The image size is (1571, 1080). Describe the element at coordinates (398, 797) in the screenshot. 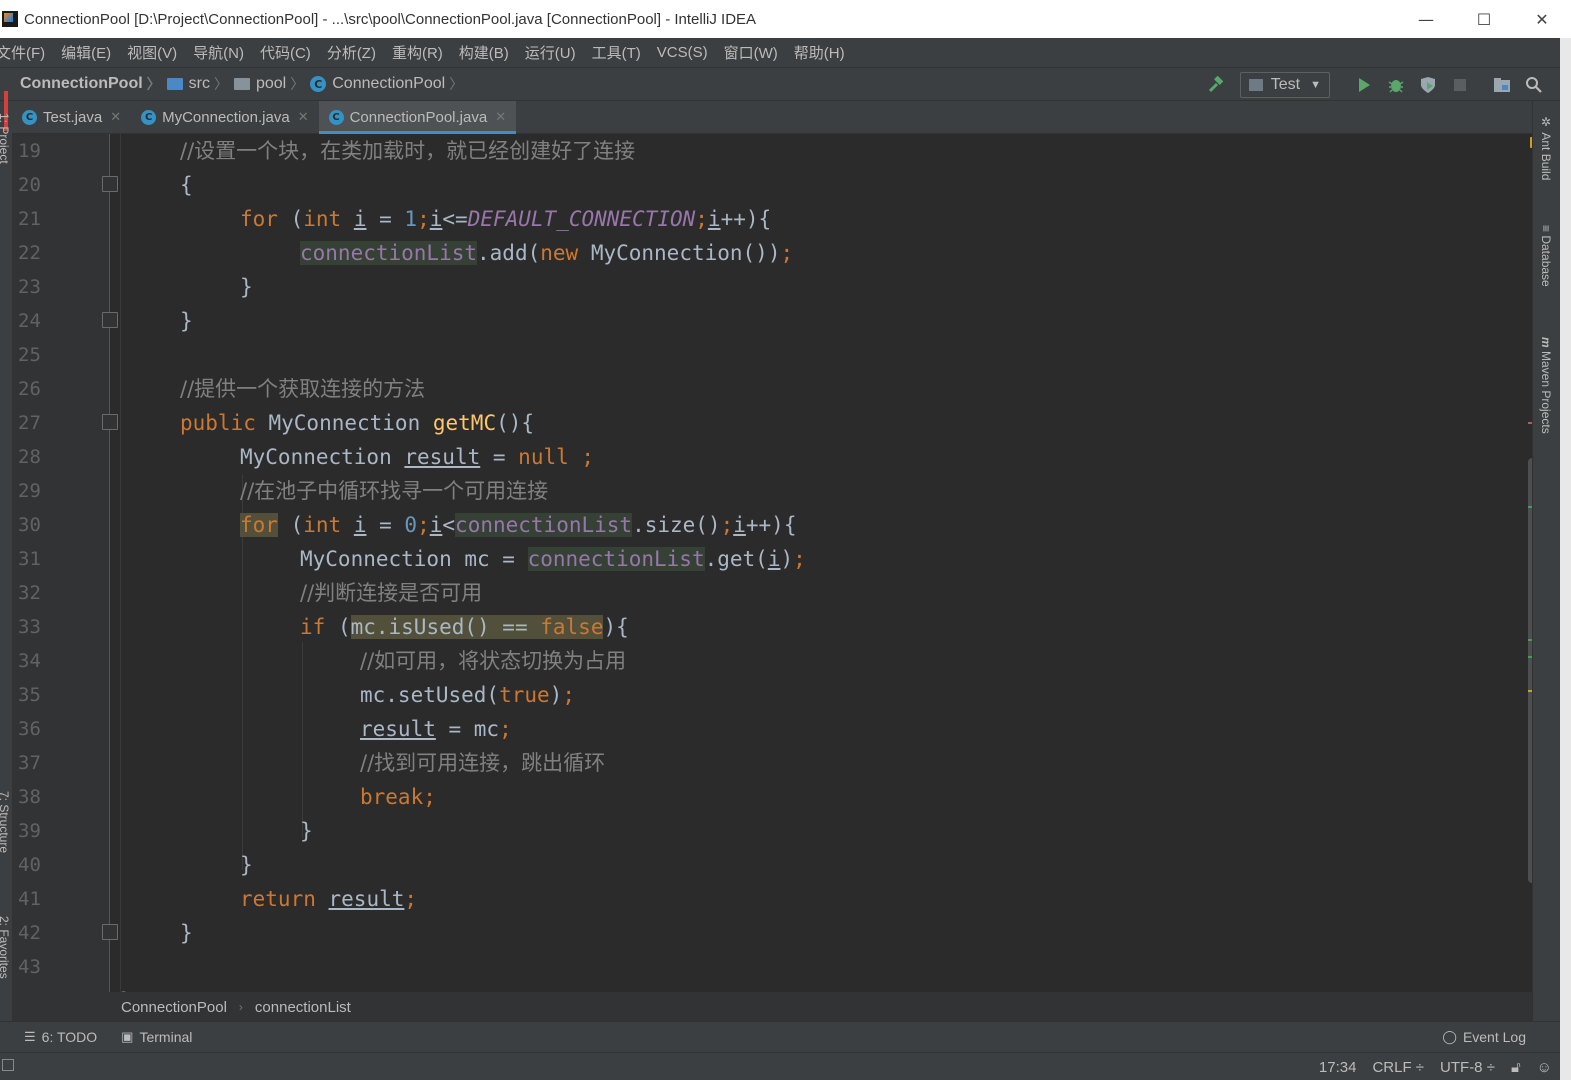

I see `code-text: break;` at that location.